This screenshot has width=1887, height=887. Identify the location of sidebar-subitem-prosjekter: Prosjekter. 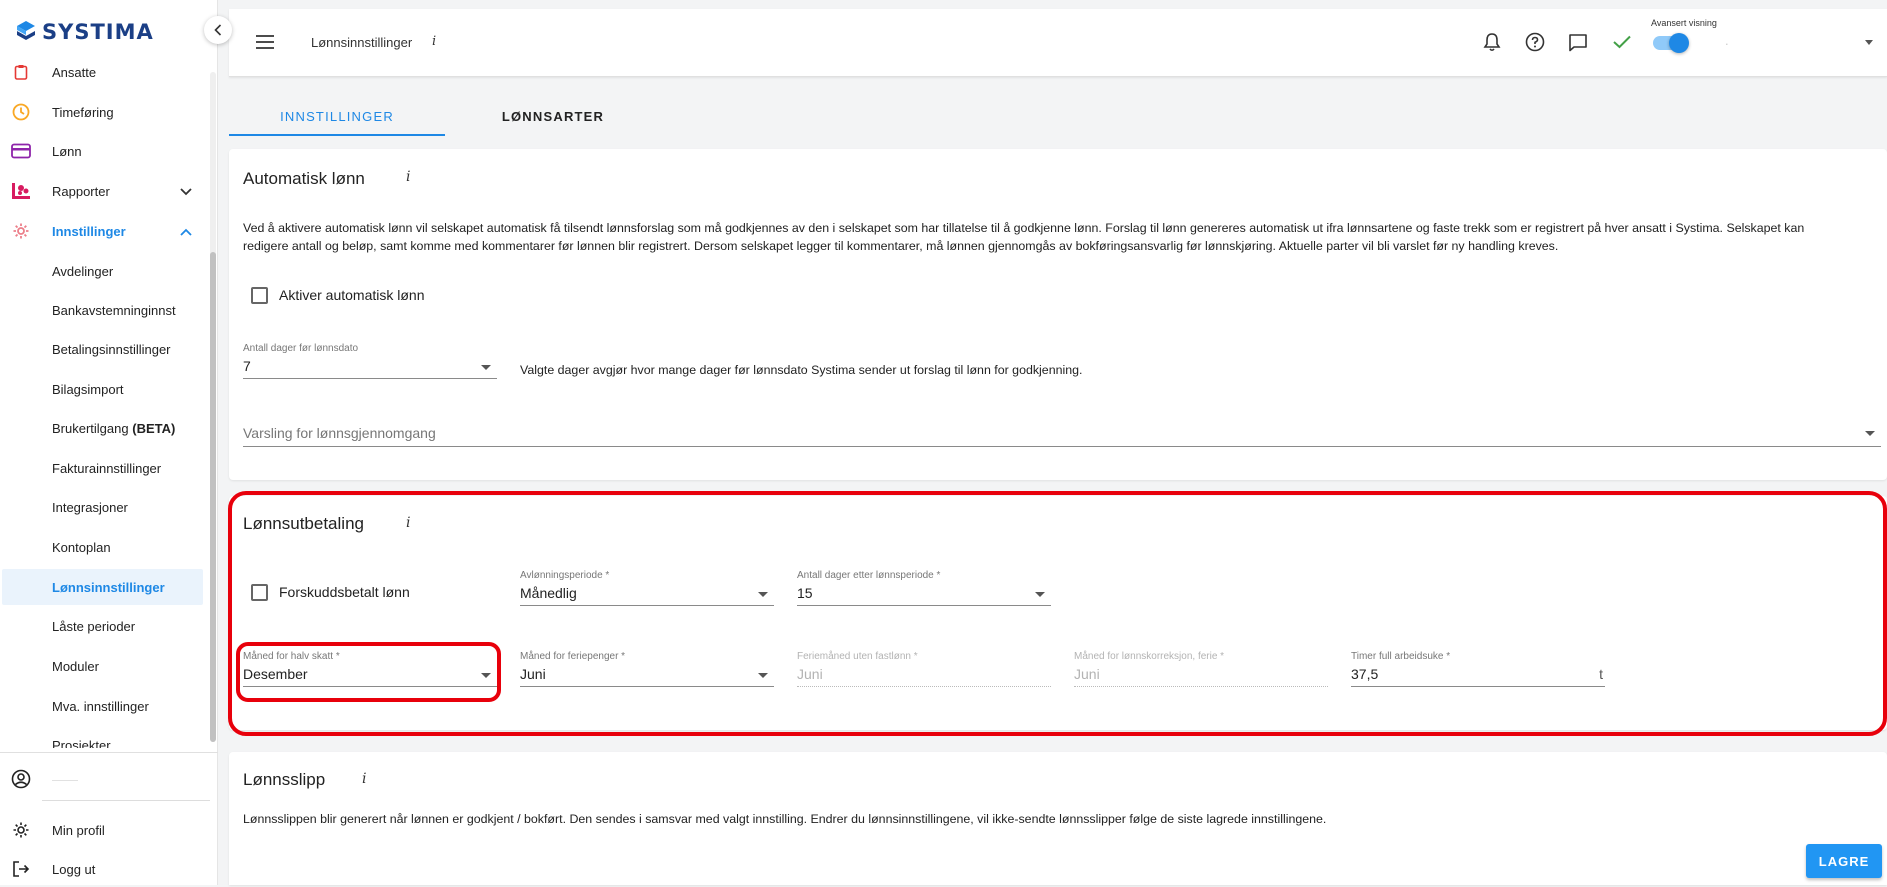
(102, 738).